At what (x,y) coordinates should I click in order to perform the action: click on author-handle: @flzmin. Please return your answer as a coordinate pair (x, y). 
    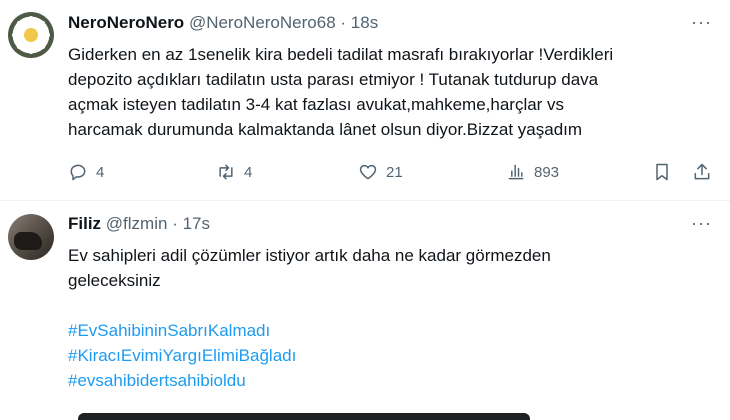
    Looking at the image, I should click on (137, 223).